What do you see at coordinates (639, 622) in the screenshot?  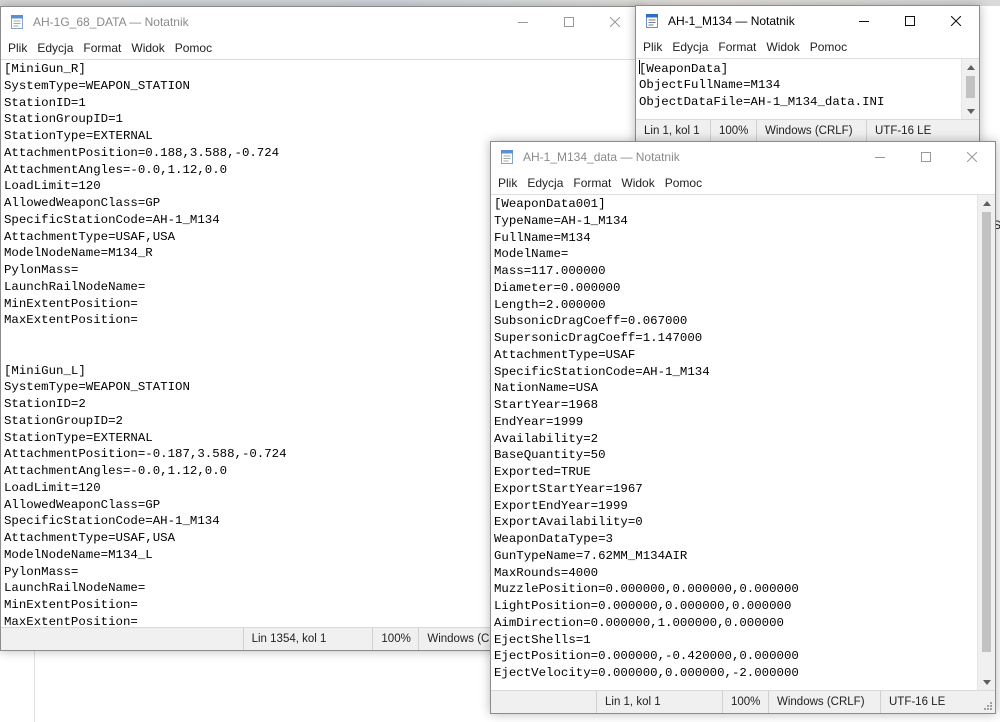 I see `text-line: AimDirection=0.000000,1.000000,0.000000` at bounding box center [639, 622].